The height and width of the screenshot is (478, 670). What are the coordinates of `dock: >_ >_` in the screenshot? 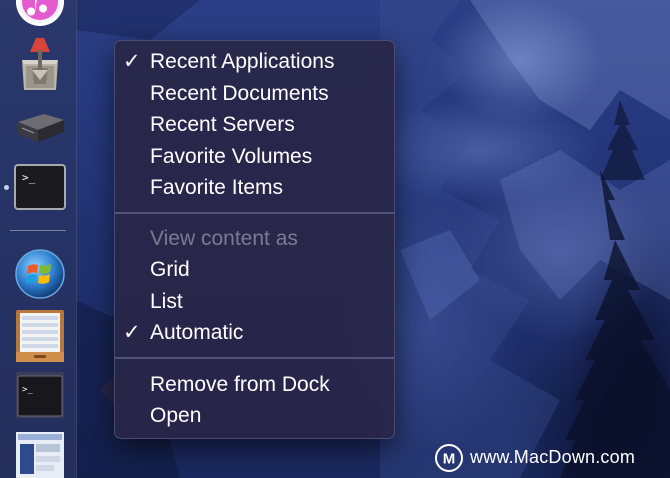 It's located at (38, 239).